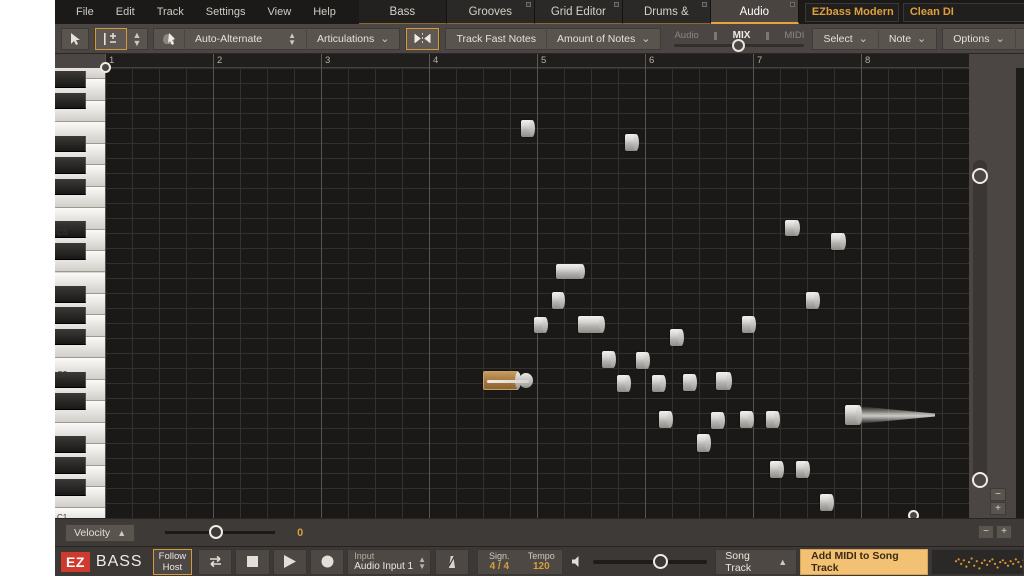 The image size is (1024, 576). I want to click on track-fast-notes-button: Track Fast Notes, so click(497, 38).